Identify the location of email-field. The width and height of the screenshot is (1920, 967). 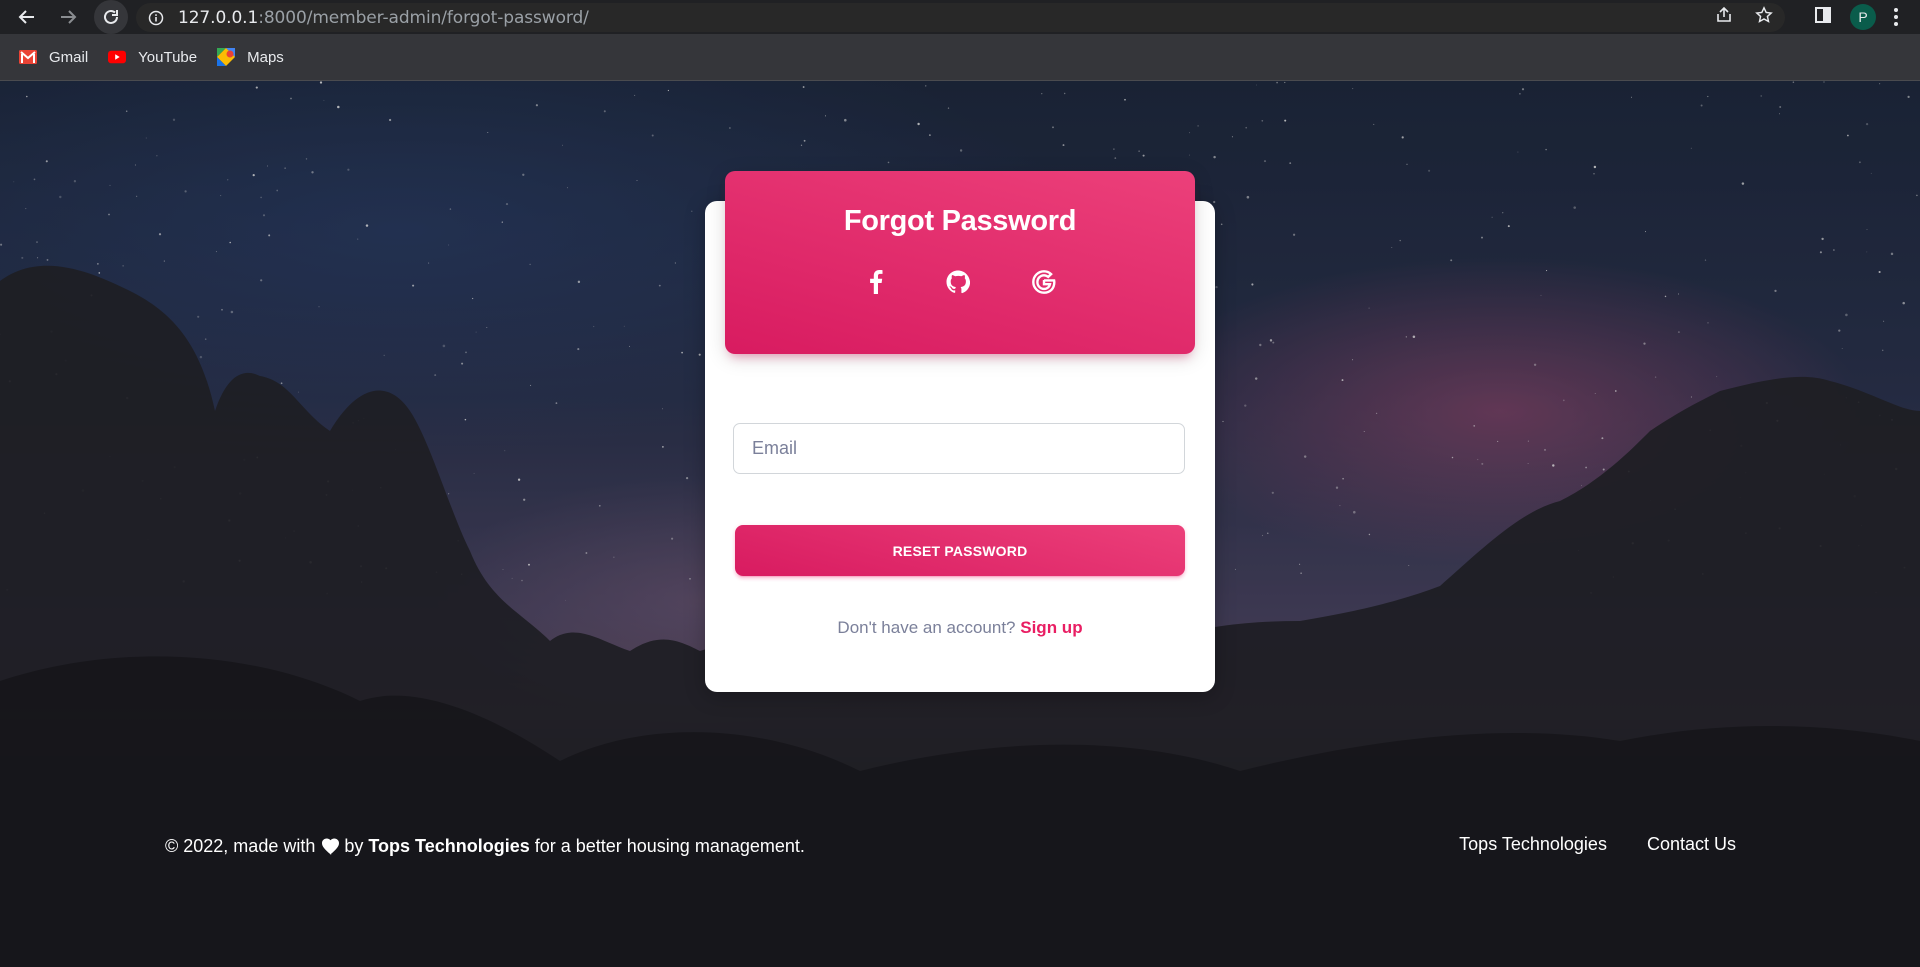
(959, 448).